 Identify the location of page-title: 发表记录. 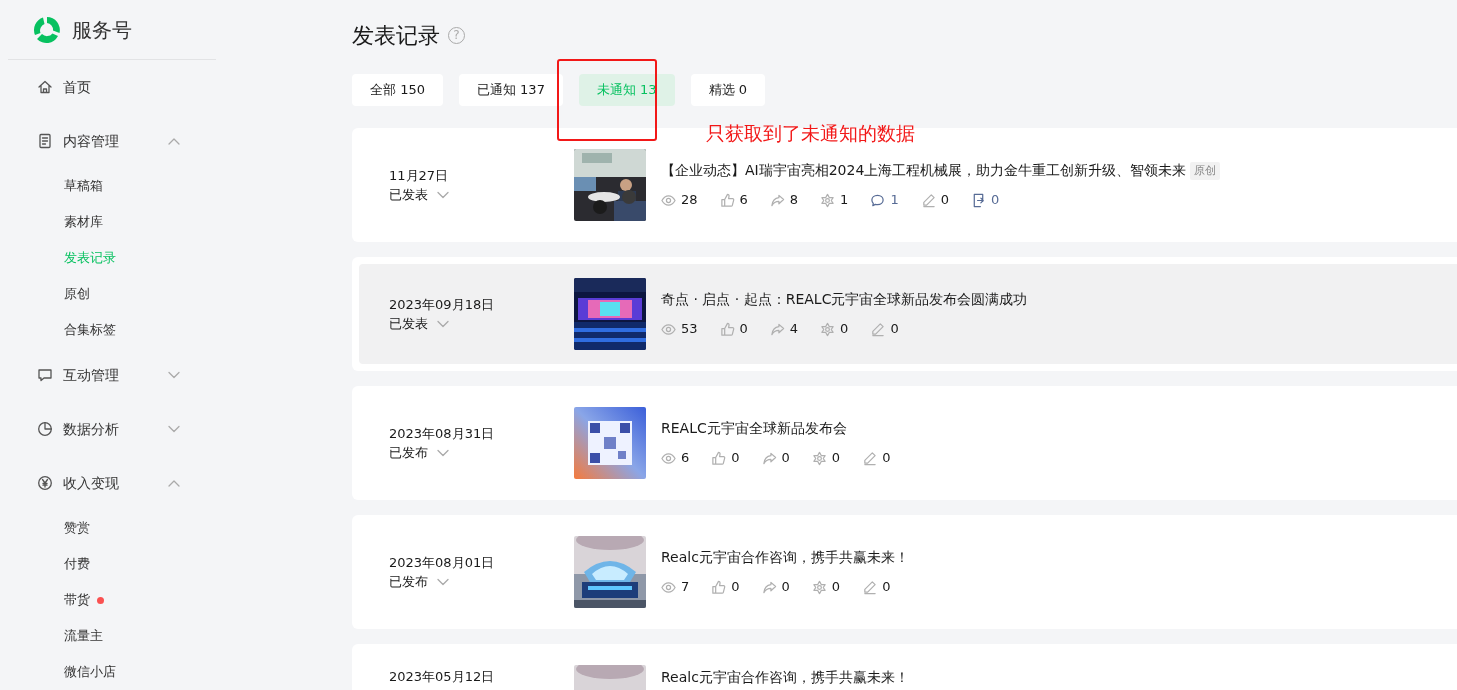
(396, 35).